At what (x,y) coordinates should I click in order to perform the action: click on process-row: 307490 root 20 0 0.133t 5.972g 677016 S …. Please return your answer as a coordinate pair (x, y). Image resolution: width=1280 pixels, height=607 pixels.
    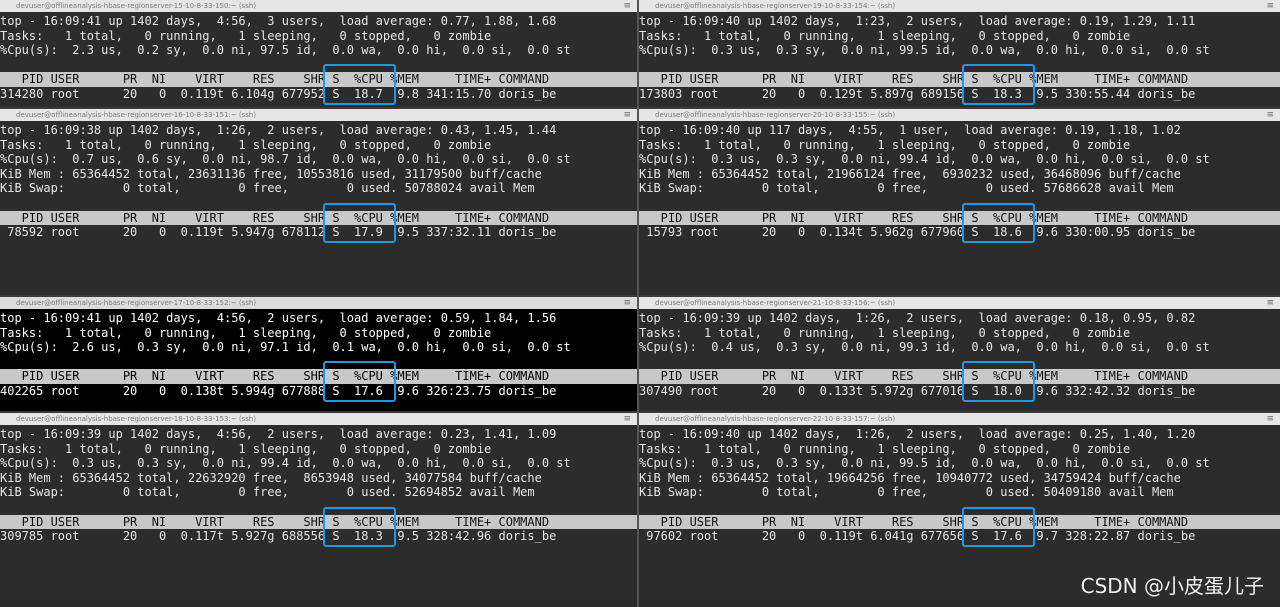
    Looking at the image, I should click on (917, 390).